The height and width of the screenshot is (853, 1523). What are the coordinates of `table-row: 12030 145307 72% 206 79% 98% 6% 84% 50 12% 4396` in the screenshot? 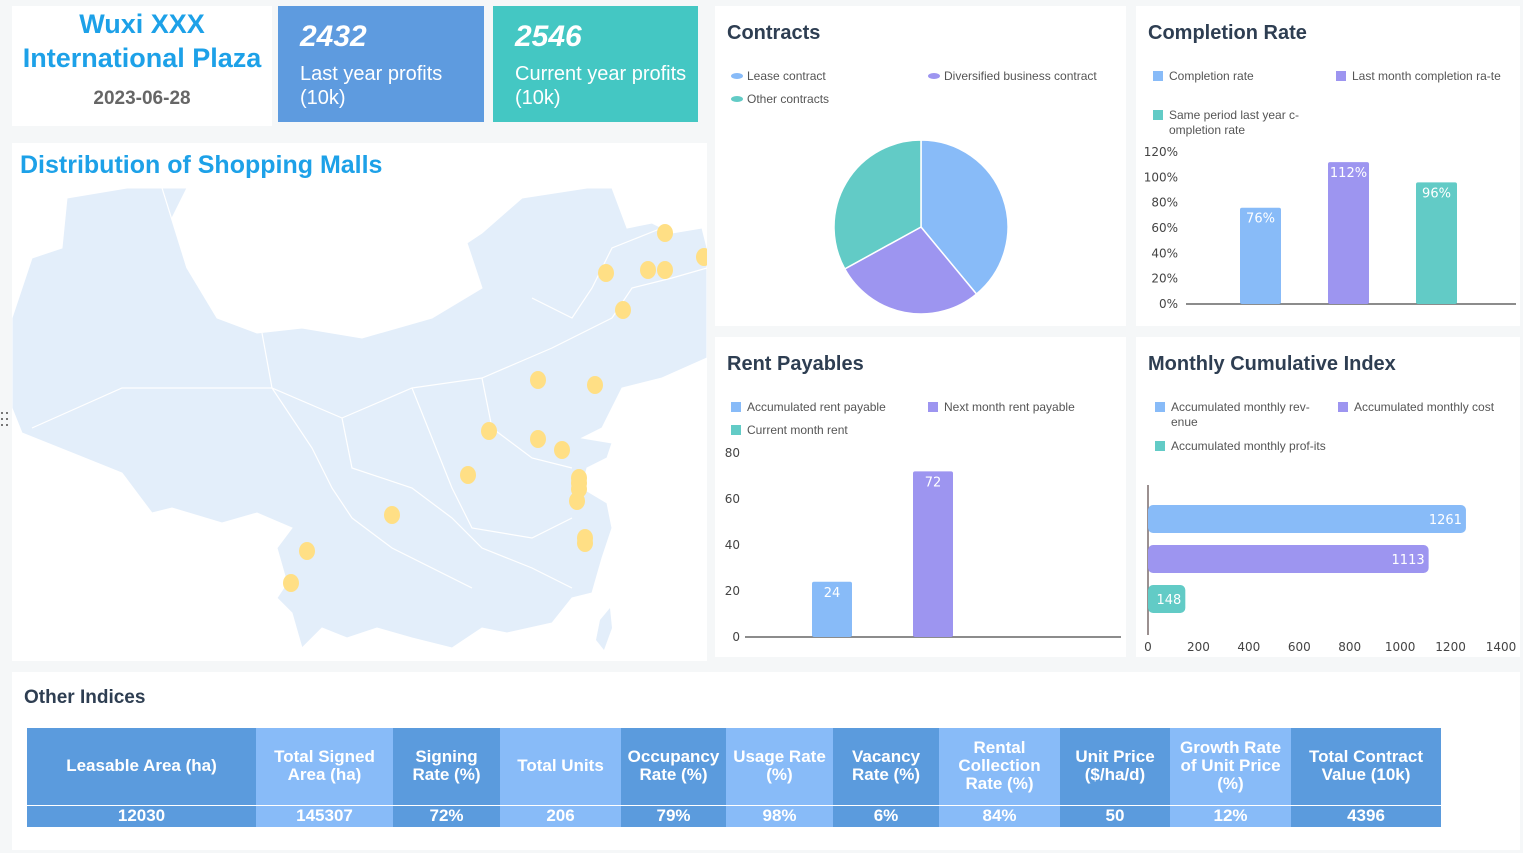 It's located at (734, 815).